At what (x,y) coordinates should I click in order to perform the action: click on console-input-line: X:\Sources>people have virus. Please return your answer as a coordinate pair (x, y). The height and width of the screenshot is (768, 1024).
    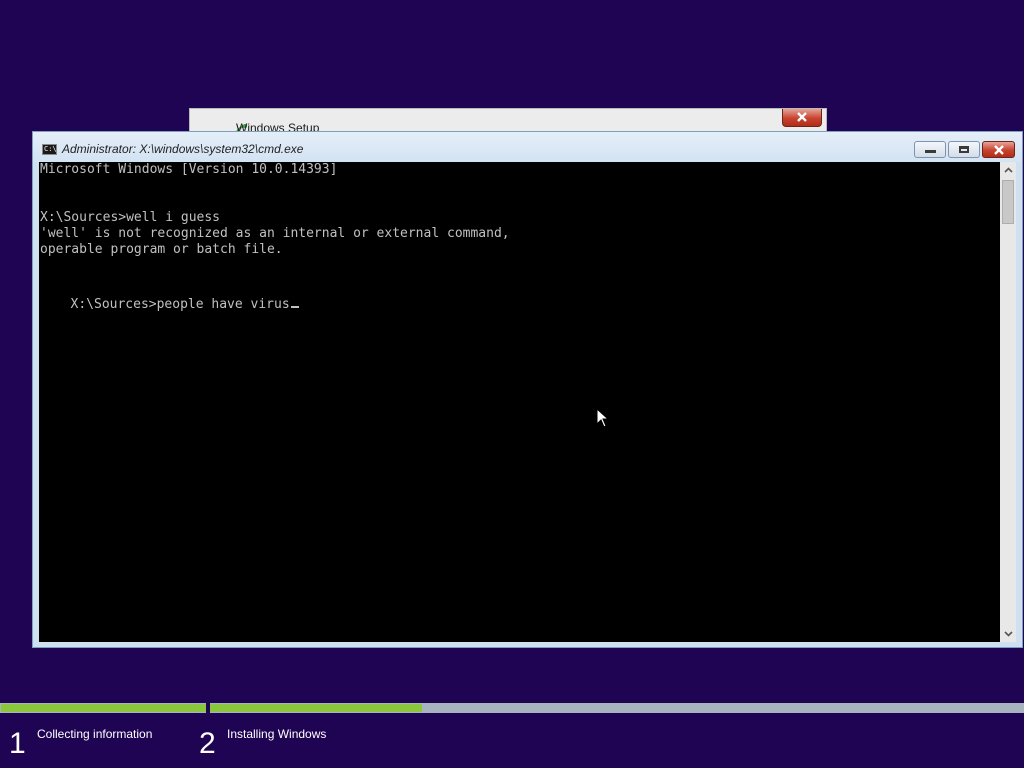
    Looking at the image, I should click on (169, 303).